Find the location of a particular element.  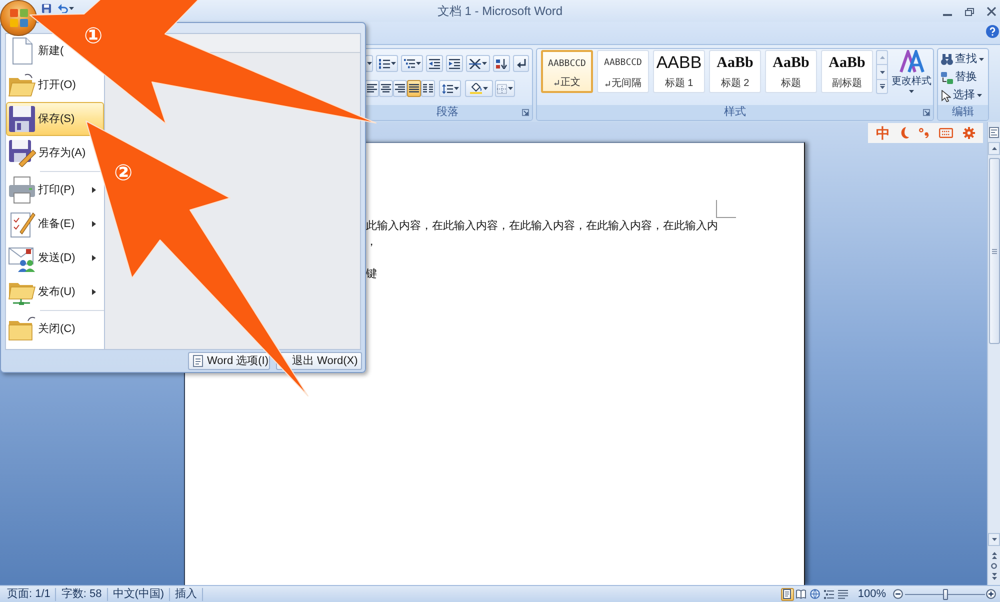

style-preview-text: AABB is located at coordinates (679, 63).